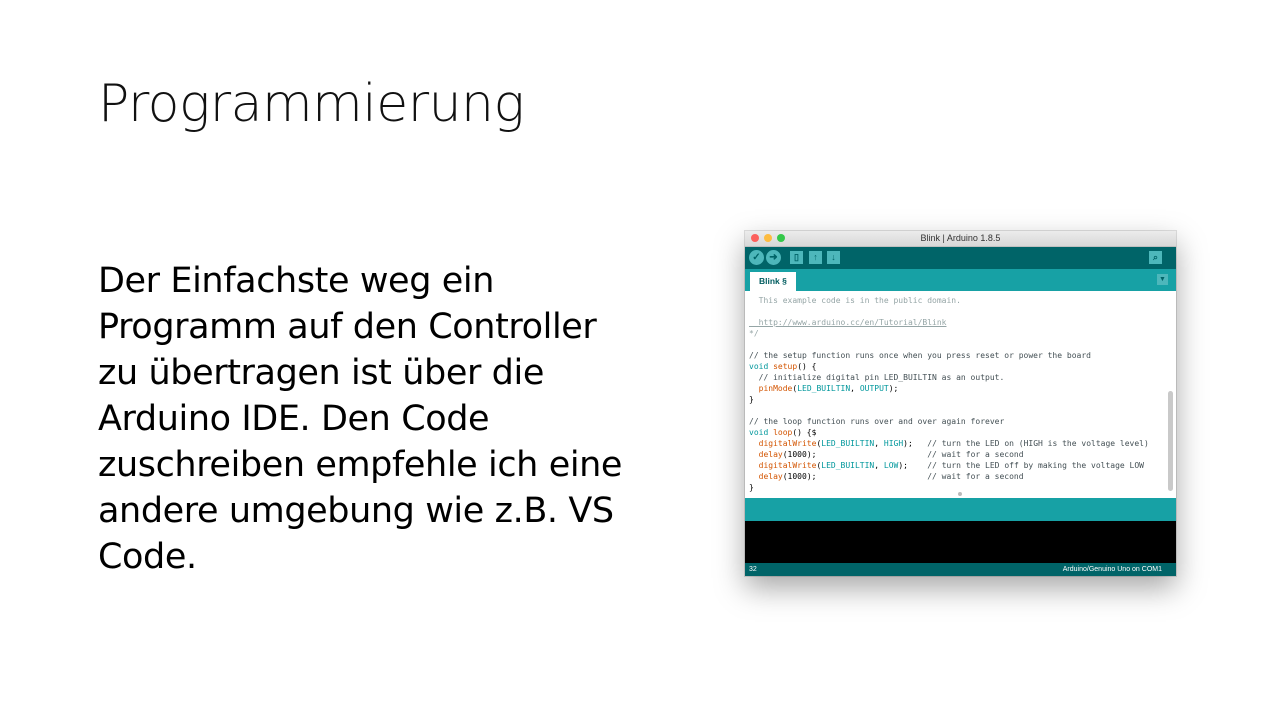  What do you see at coordinates (960, 542) in the screenshot?
I see `output-console` at bounding box center [960, 542].